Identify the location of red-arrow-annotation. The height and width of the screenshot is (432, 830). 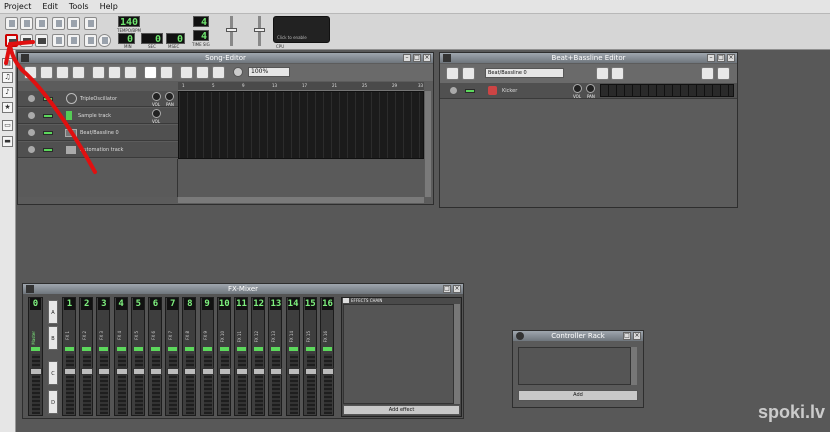
(50, 107).